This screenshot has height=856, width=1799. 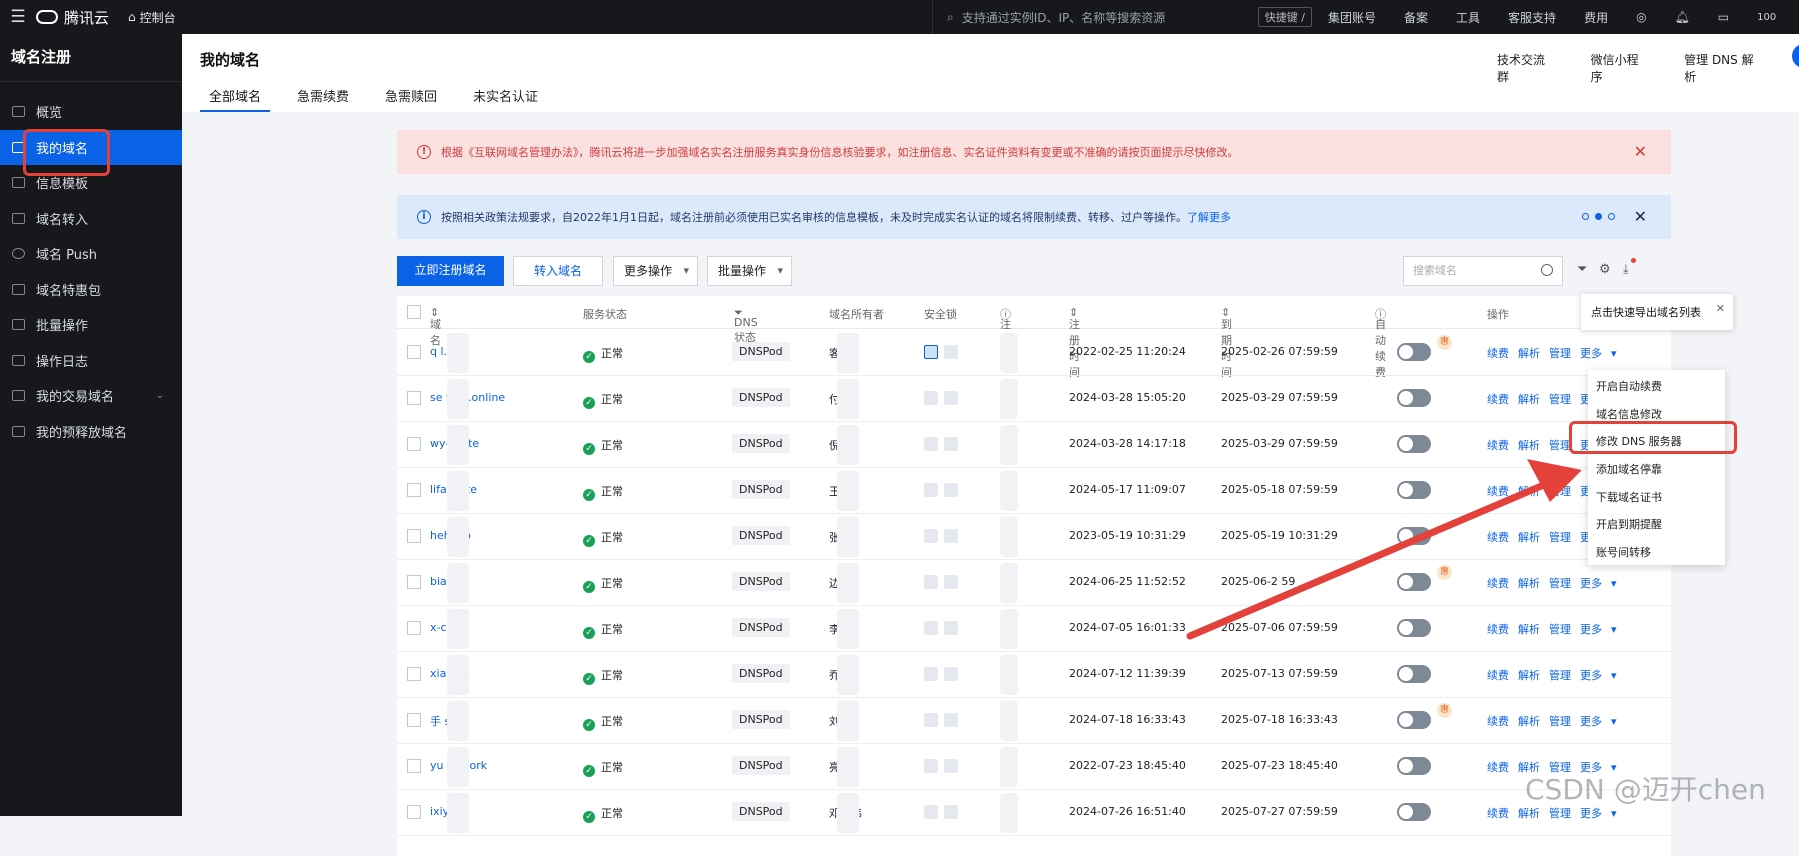 What do you see at coordinates (1656, 499) in the screenshot?
I see `menu-item-download-cert: 下载域名证书` at bounding box center [1656, 499].